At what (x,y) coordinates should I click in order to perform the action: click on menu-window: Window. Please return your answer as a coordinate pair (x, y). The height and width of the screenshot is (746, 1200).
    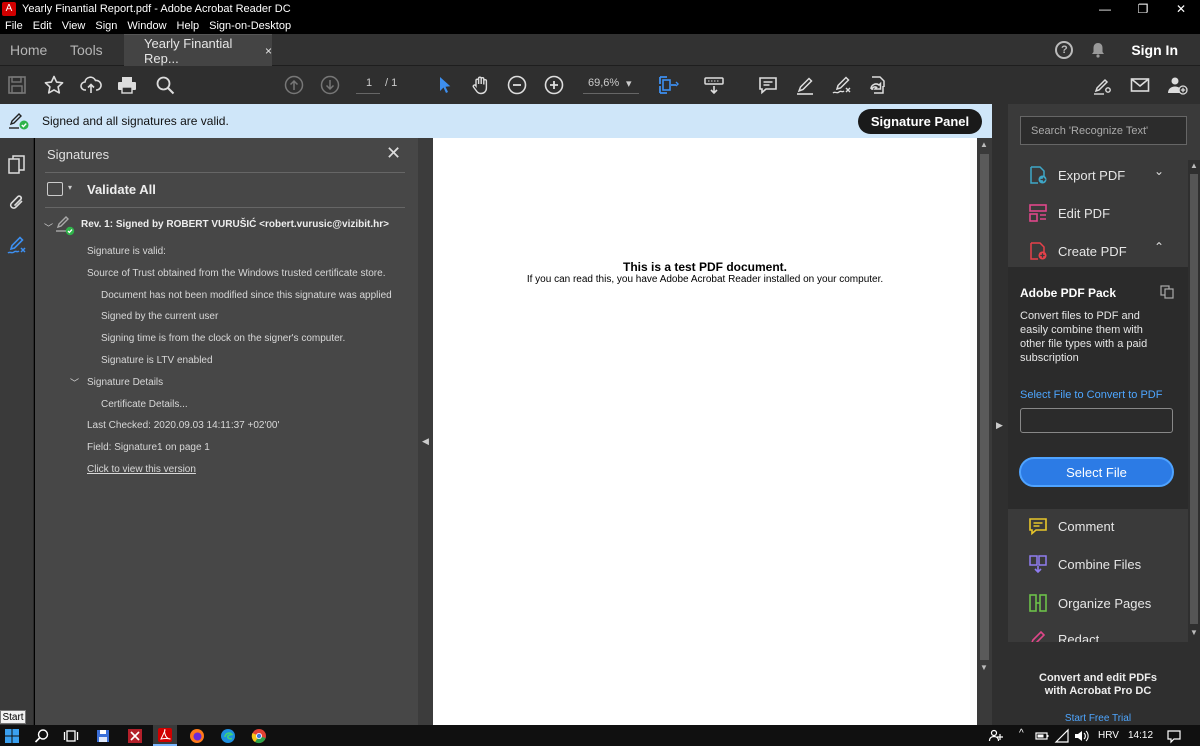
    Looking at the image, I should click on (146, 26).